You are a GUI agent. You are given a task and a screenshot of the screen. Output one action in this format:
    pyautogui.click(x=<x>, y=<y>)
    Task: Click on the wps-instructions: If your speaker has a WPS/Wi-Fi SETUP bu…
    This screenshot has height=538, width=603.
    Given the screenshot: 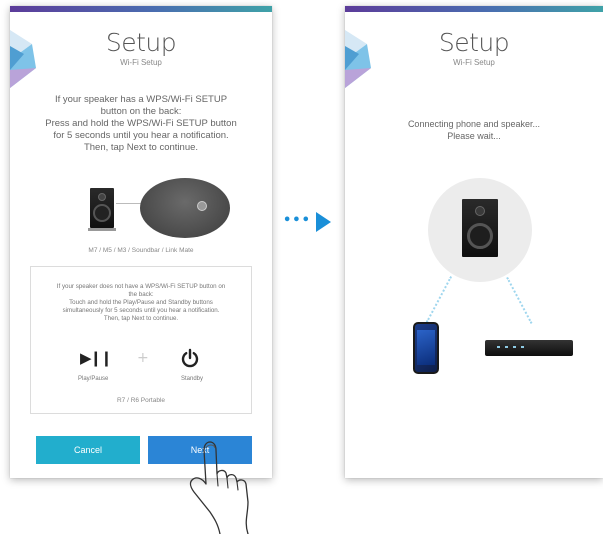 What is the action you would take?
    pyautogui.click(x=141, y=124)
    